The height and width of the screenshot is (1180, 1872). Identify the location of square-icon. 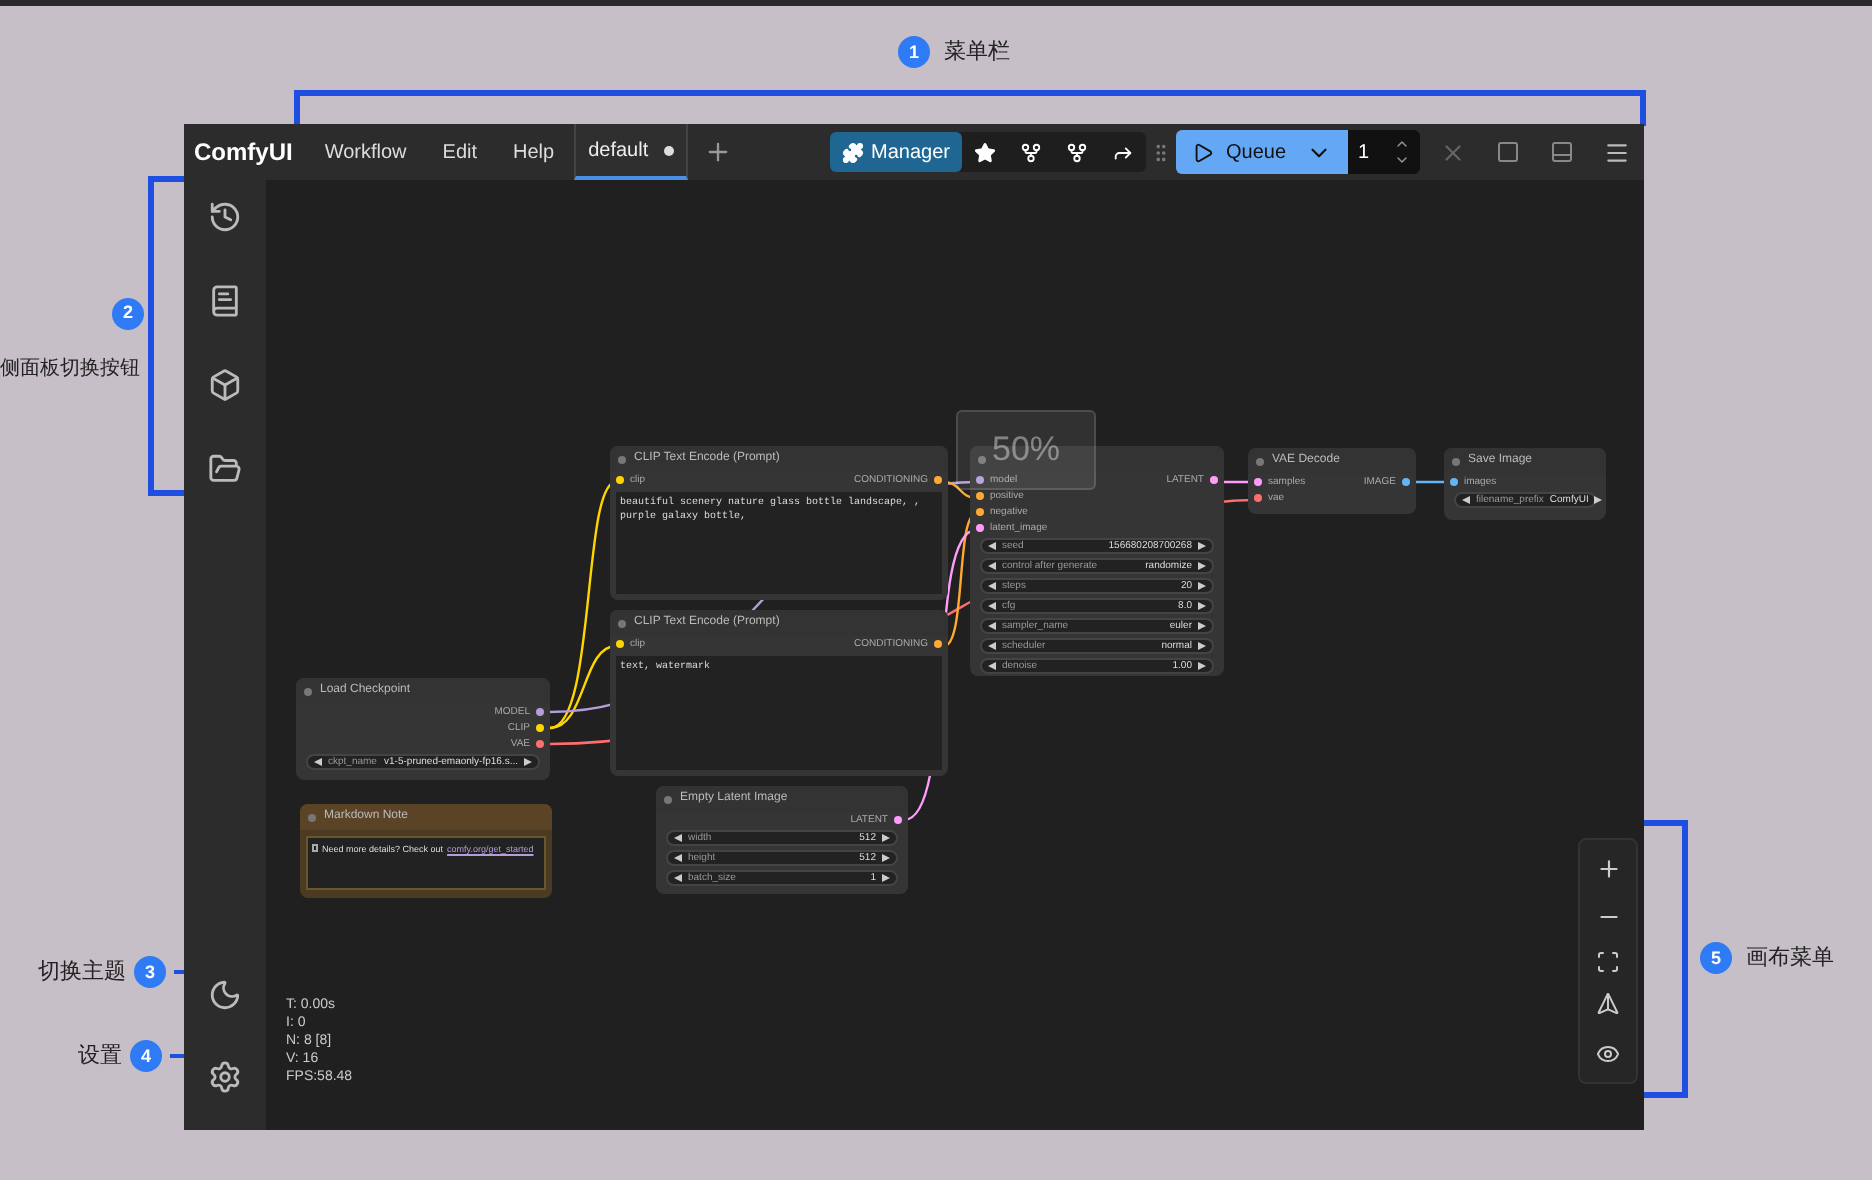
(1508, 152).